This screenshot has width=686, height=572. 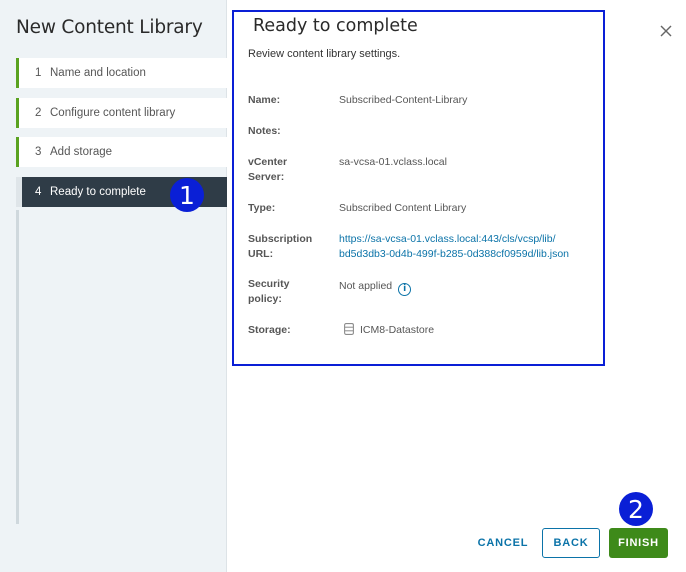 What do you see at coordinates (38, 152) in the screenshot?
I see `step-number: 3` at bounding box center [38, 152].